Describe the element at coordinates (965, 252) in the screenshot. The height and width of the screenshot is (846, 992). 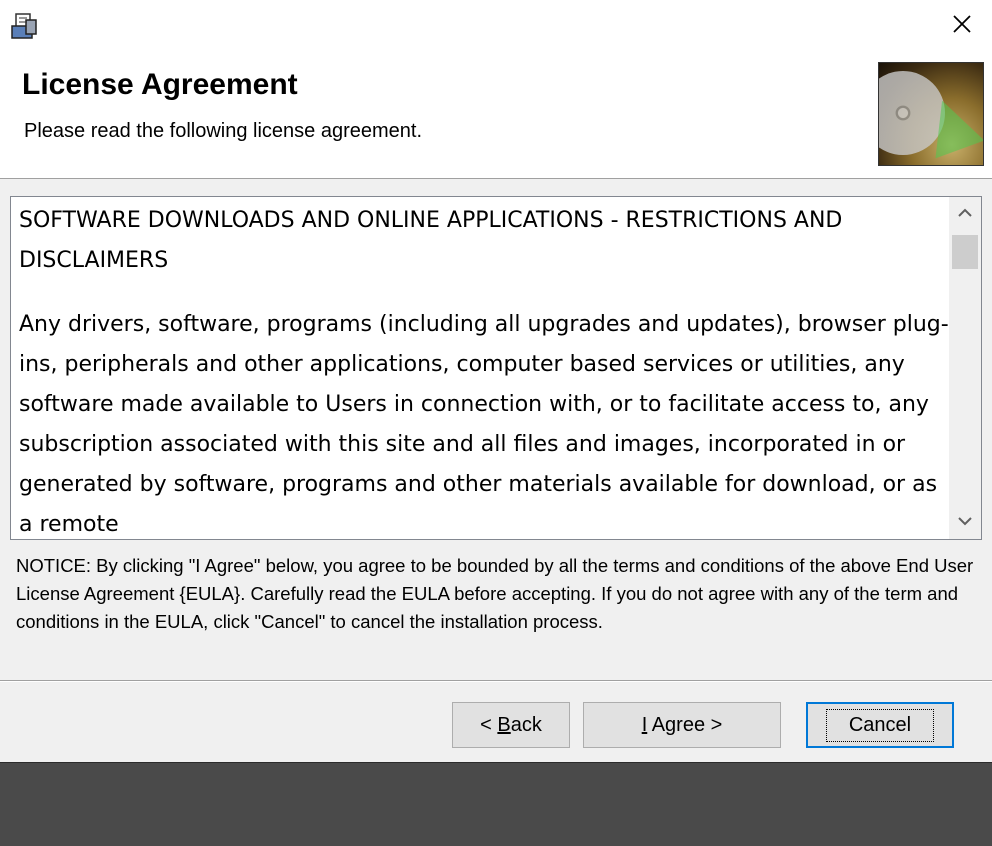
I see `scroll-thumb` at that location.